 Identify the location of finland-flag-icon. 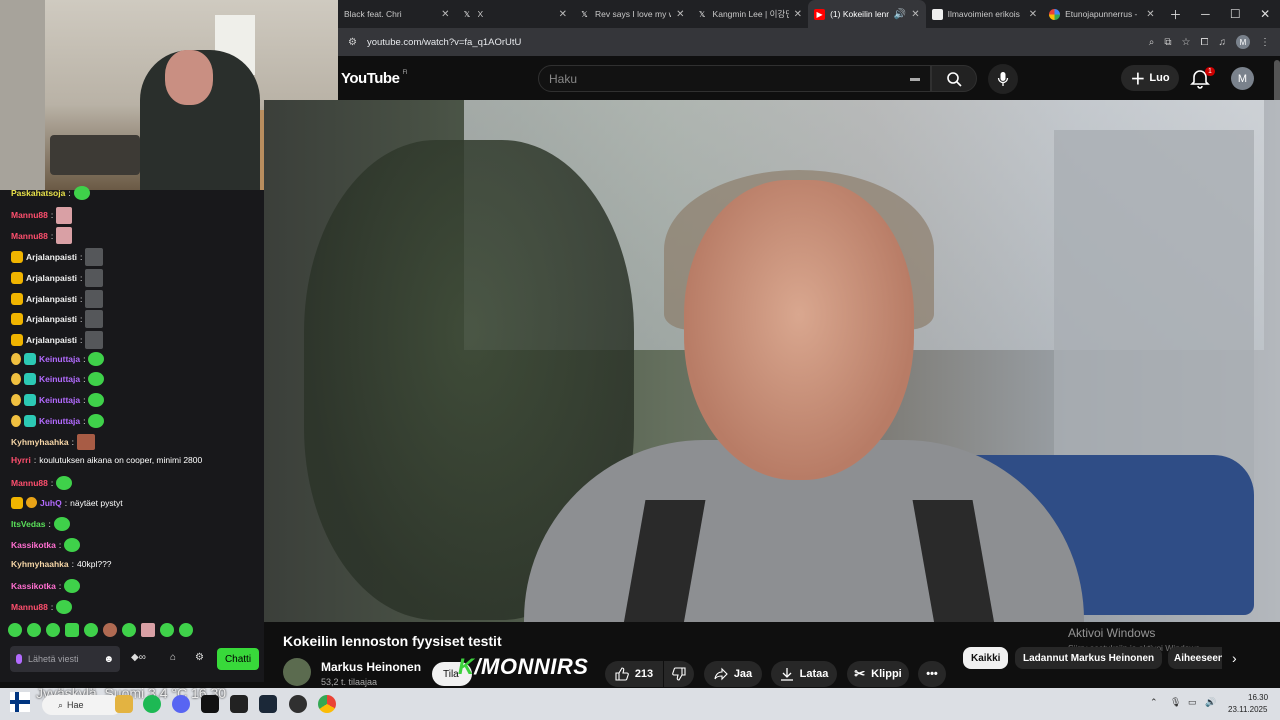
(20, 702).